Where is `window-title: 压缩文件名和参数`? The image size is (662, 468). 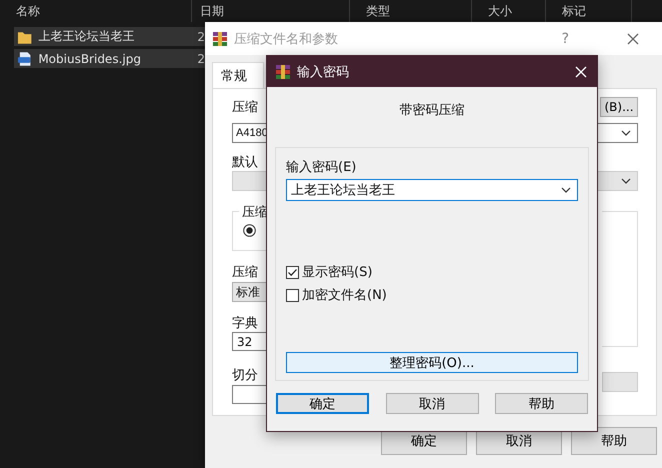
window-title: 压缩文件名和参数 is located at coordinates (286, 39).